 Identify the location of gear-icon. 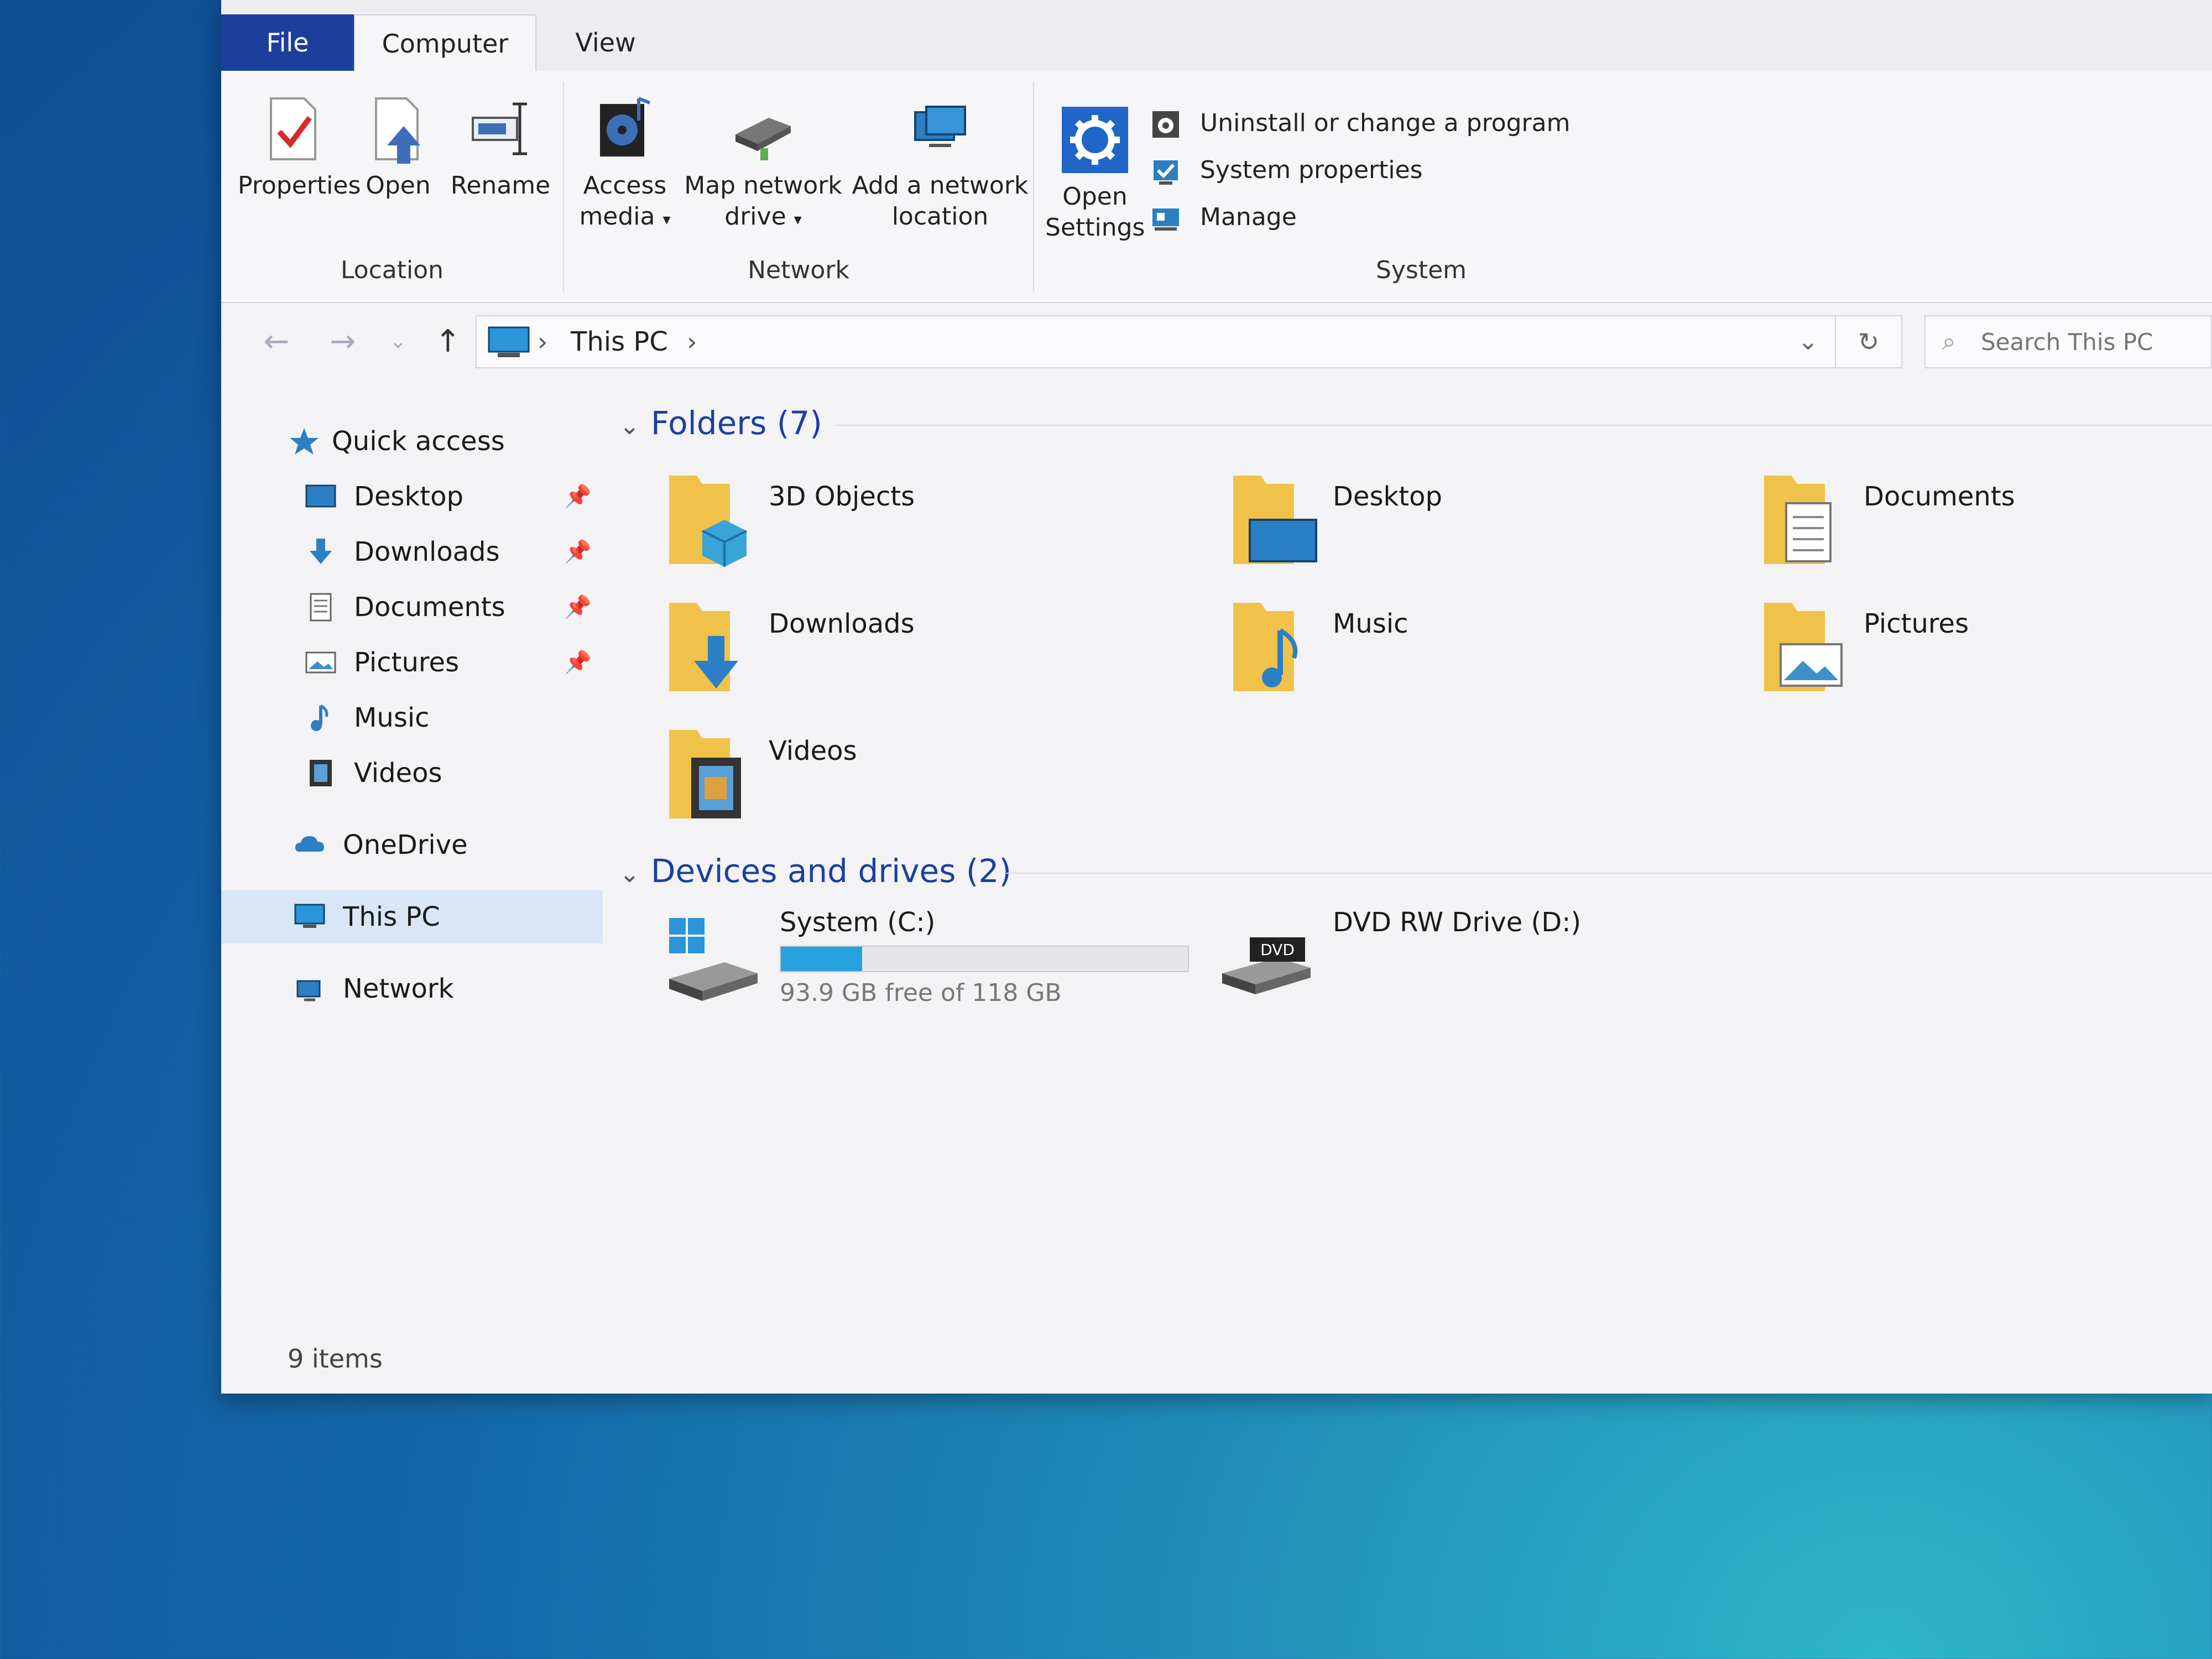
(1095, 140).